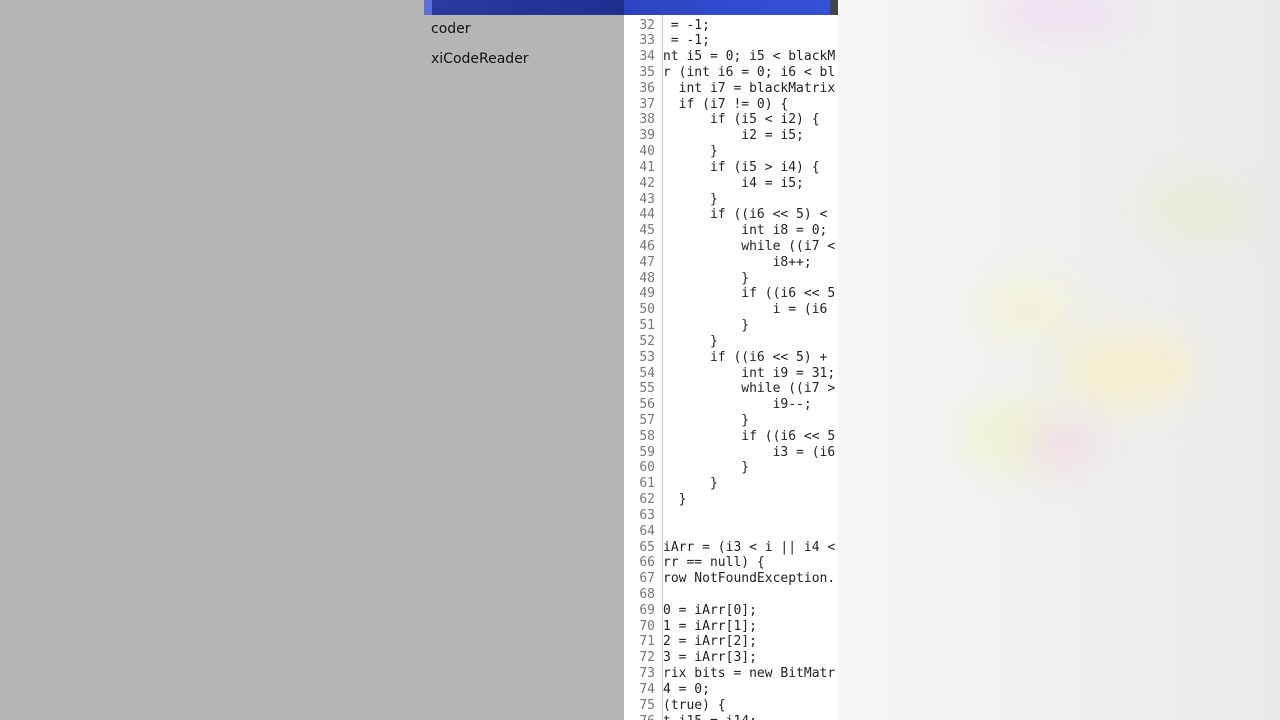 This screenshot has width=1280, height=720. I want to click on line-number: 46, so click(647, 246).